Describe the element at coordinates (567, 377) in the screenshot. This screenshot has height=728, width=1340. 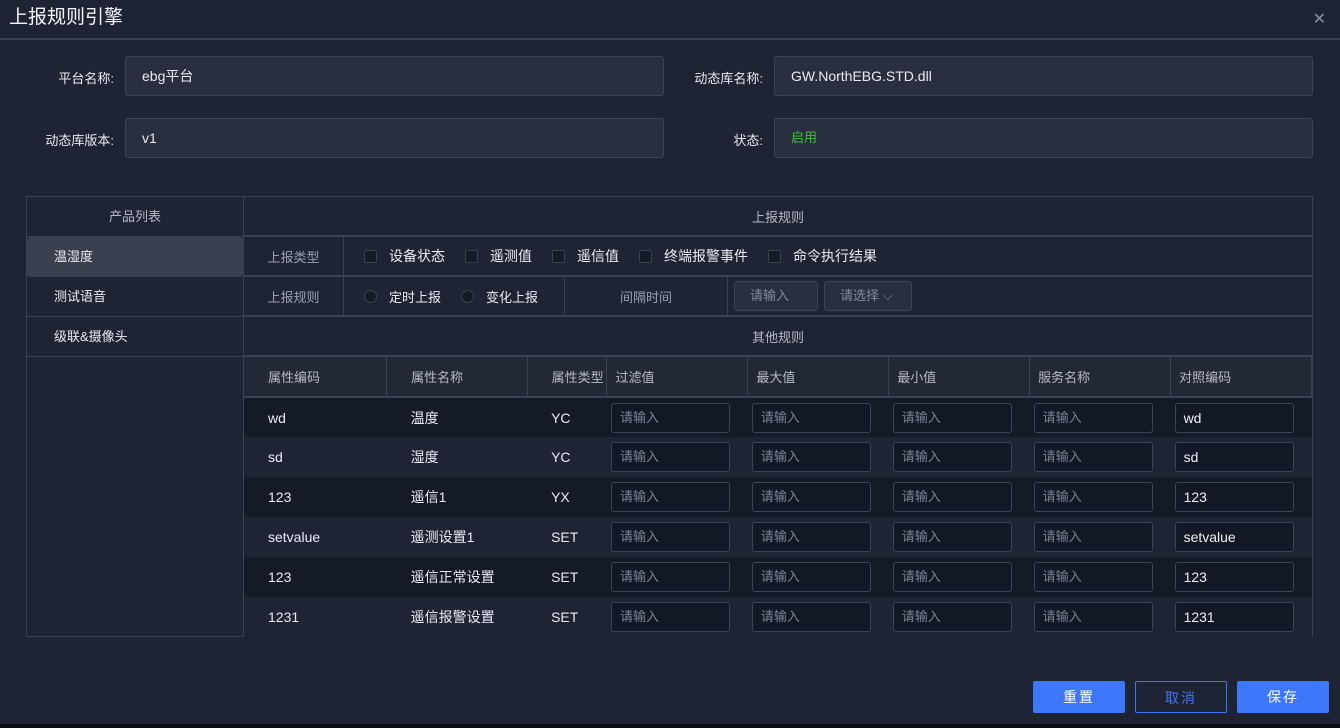
I see `column-header: 属性类型` at that location.